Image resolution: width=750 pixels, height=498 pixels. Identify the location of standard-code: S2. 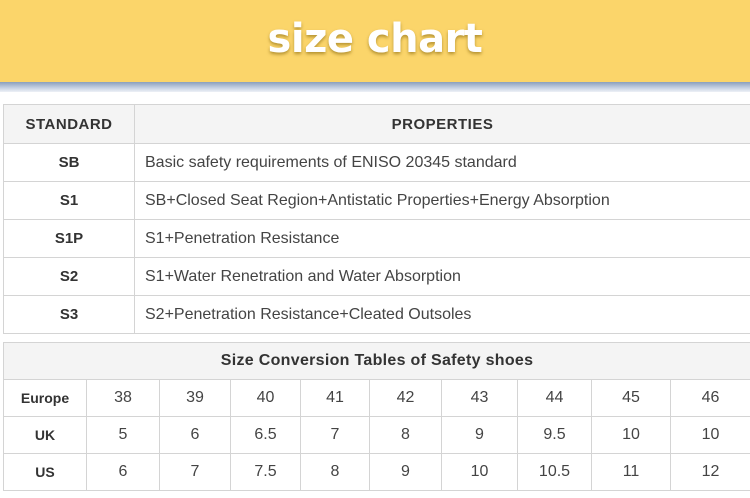
(69, 276).